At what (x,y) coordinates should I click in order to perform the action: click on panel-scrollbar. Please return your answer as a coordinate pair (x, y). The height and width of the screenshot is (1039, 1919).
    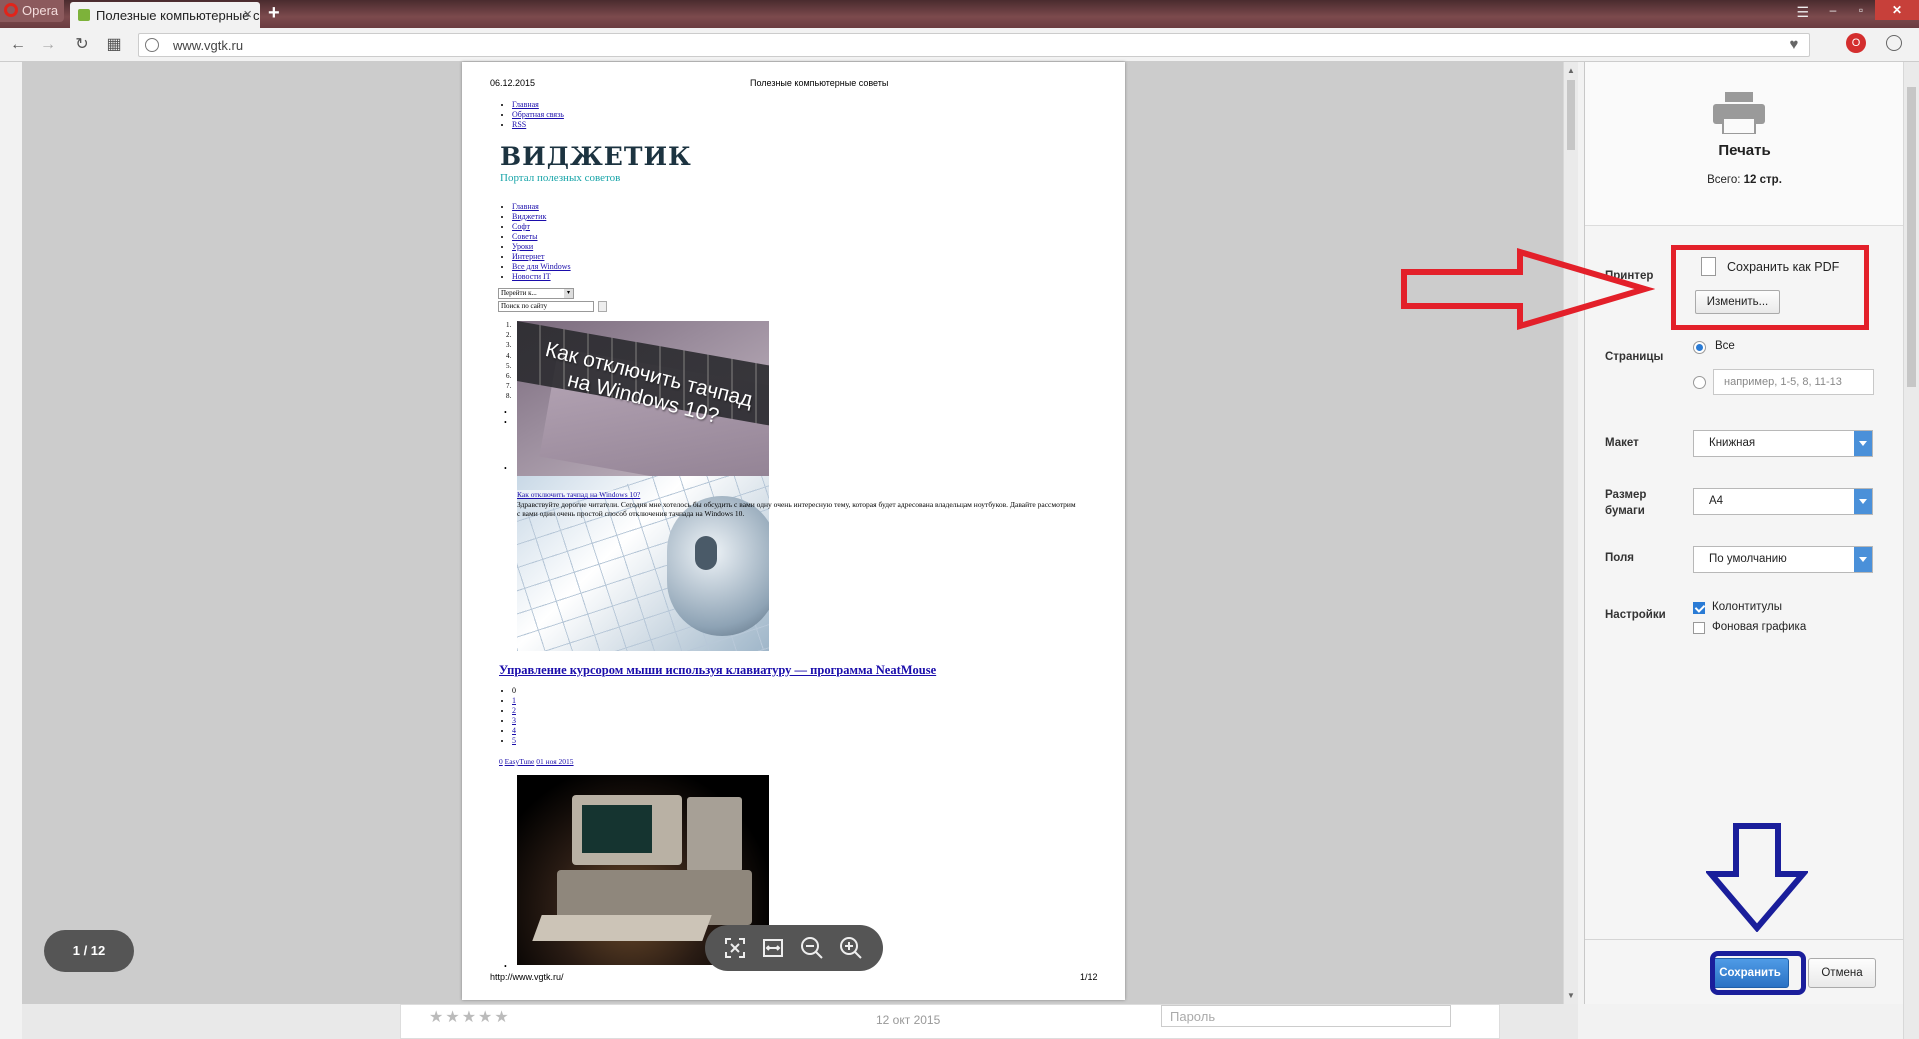
    Looking at the image, I should click on (1911, 550).